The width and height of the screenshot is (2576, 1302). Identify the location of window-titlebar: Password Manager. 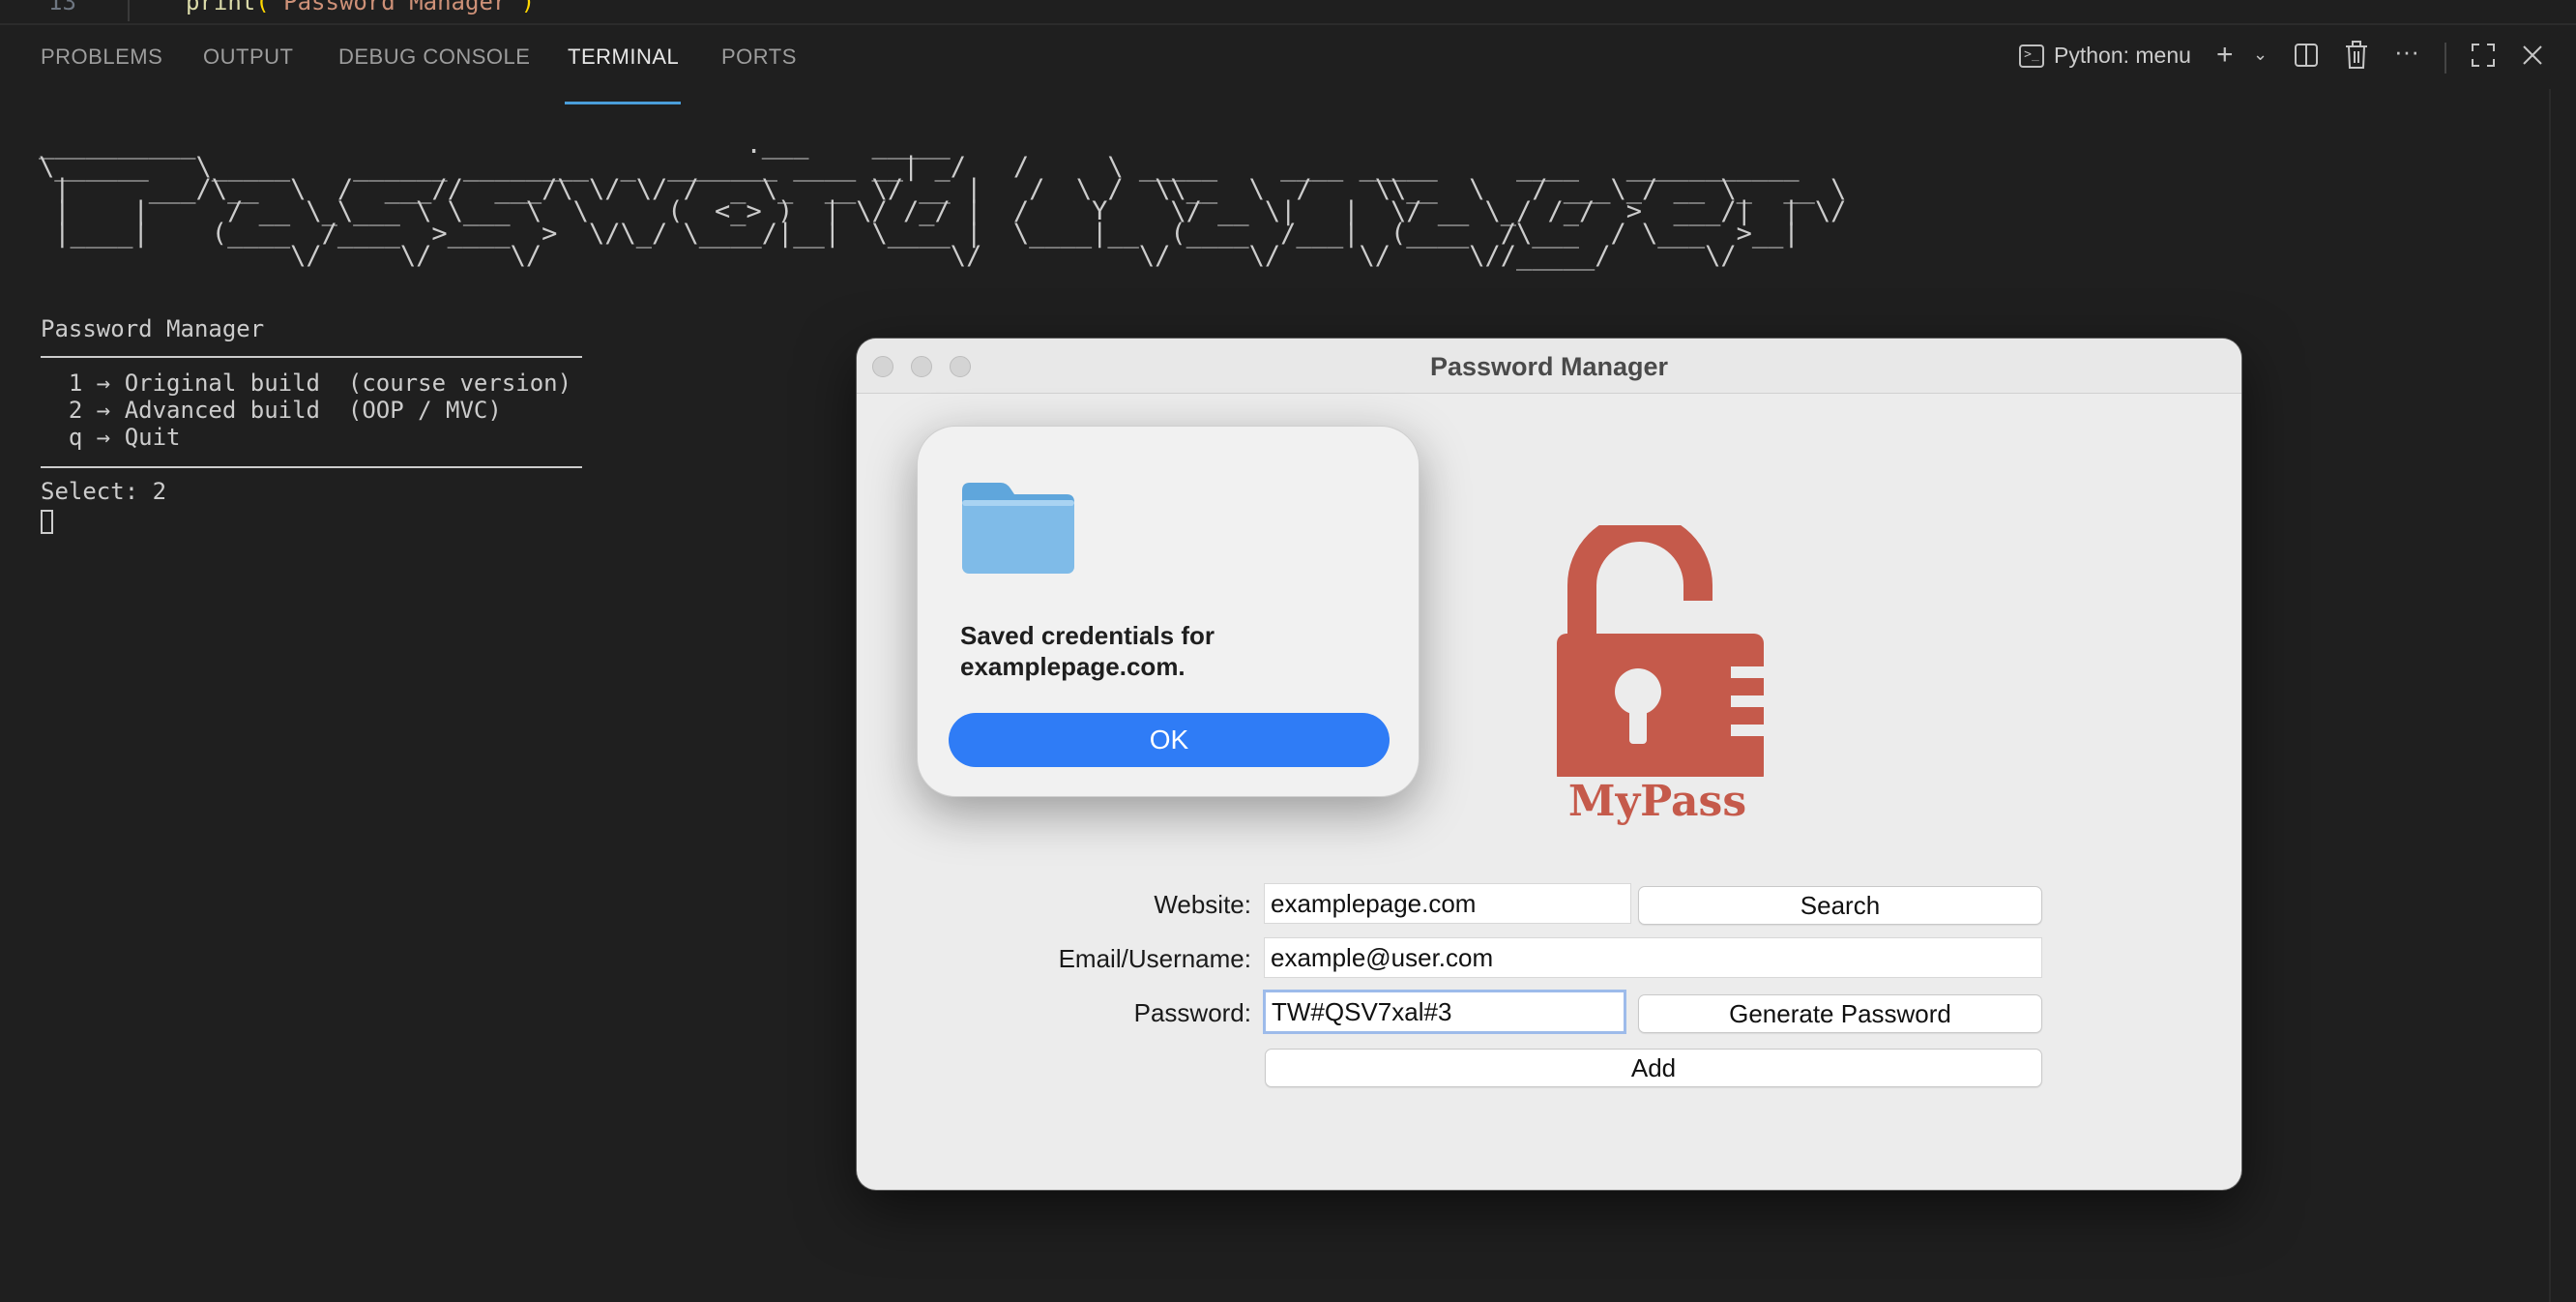
(1549, 366).